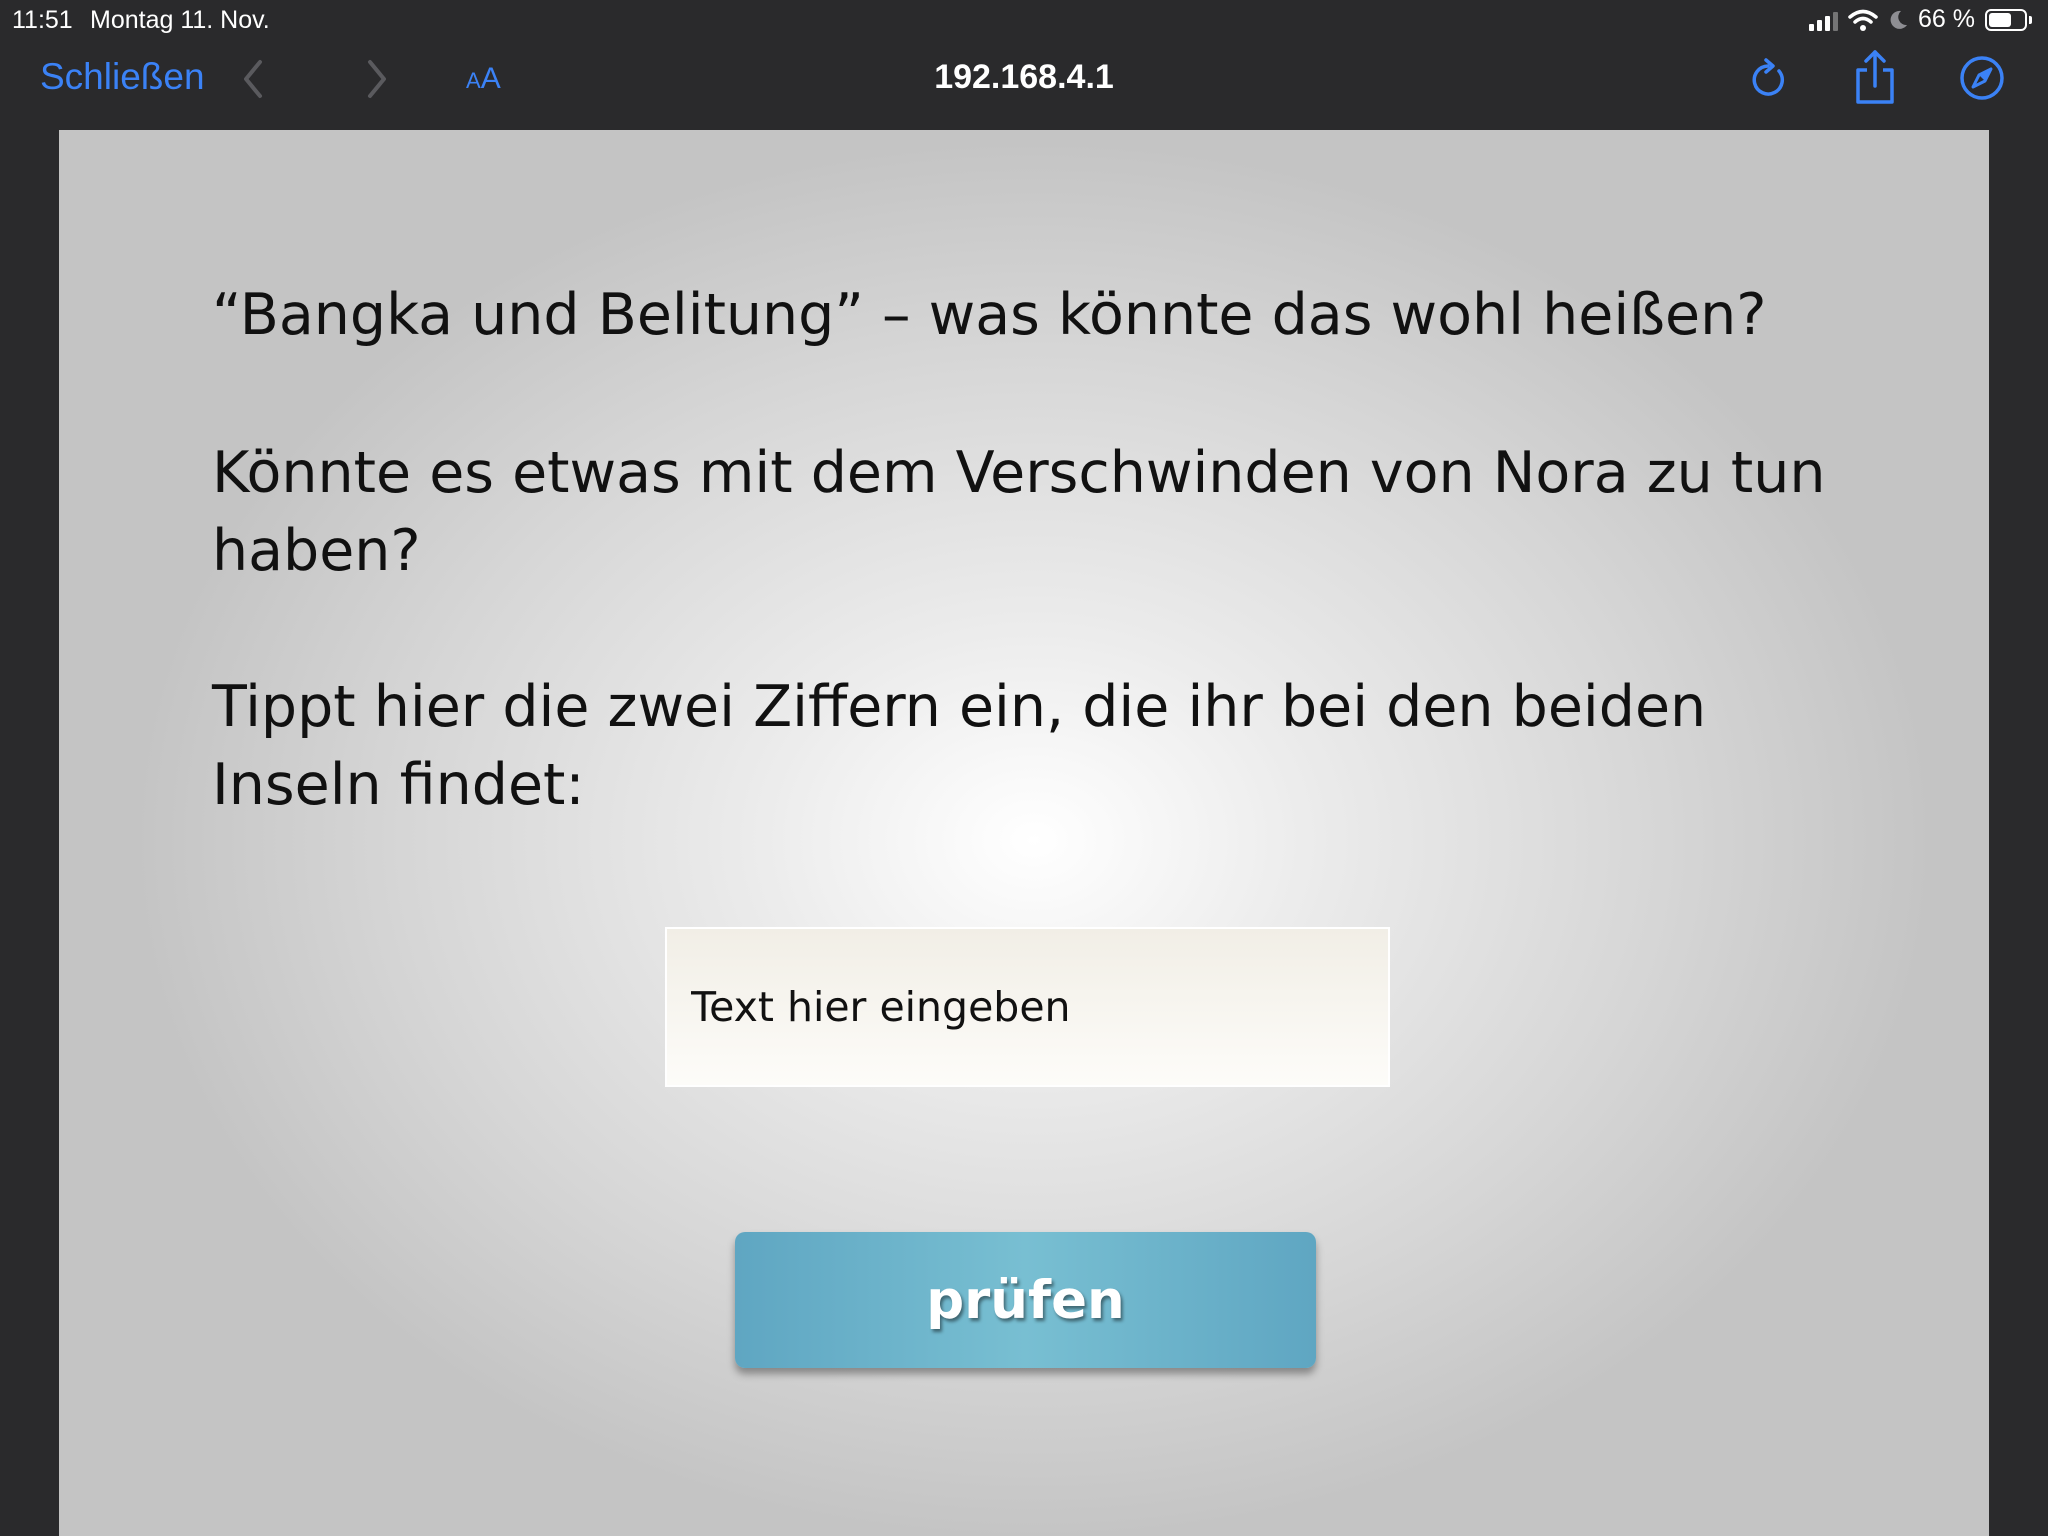  I want to click on status-date: Montag 11. Nov., so click(180, 20).